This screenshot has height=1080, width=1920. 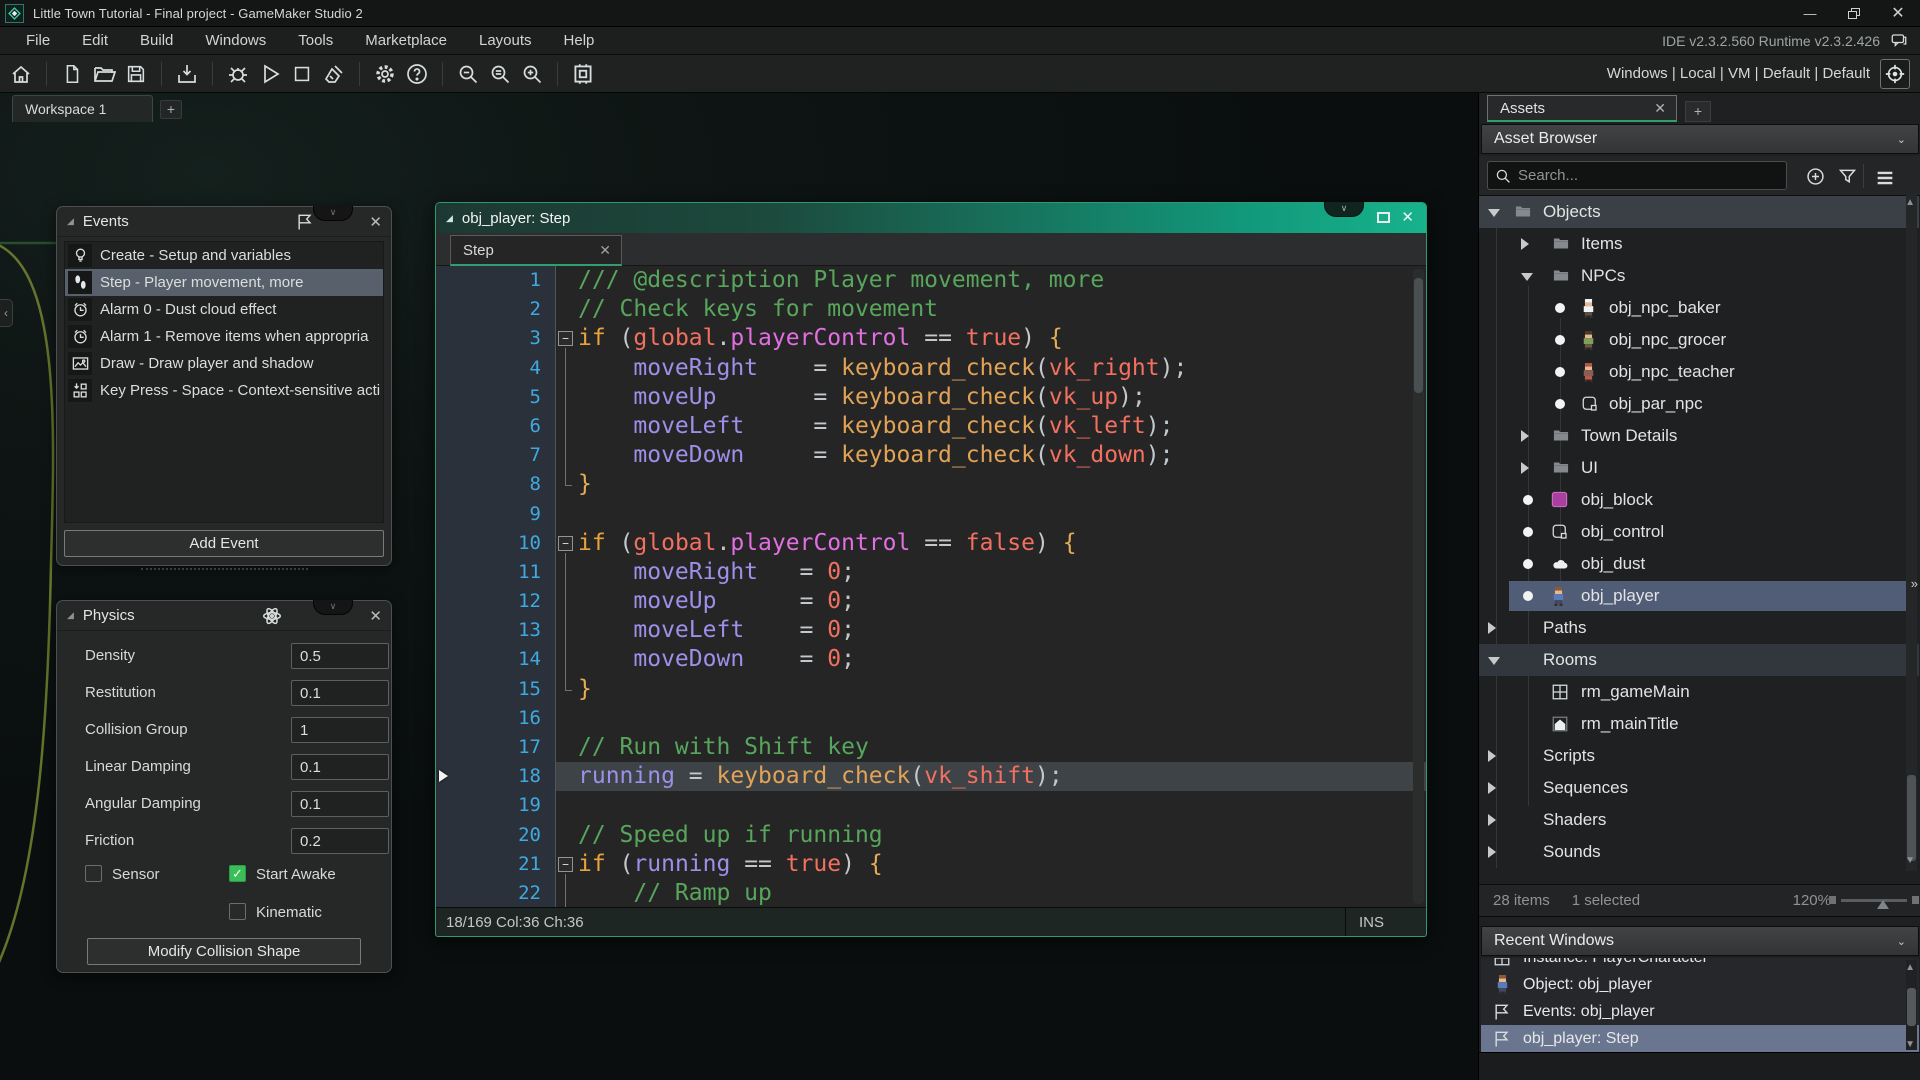 I want to click on run-icon, so click(x=270, y=74).